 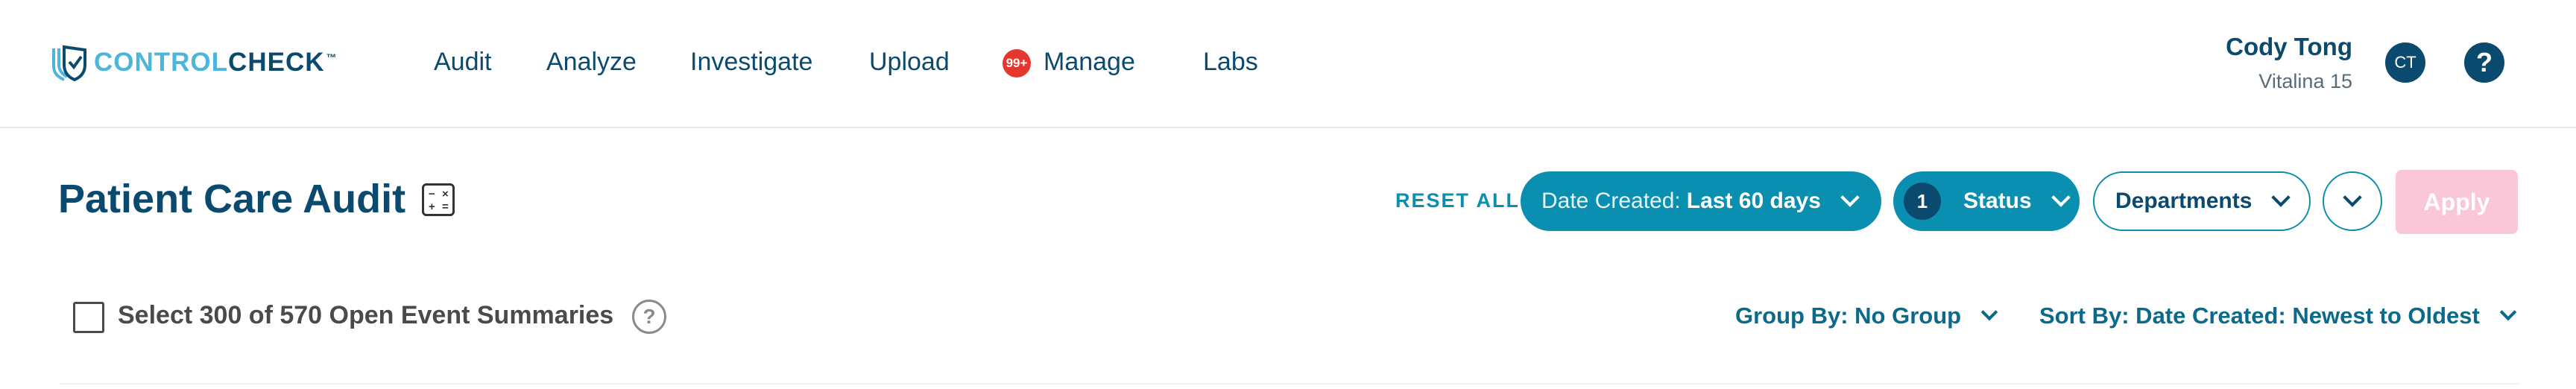 What do you see at coordinates (89, 317) in the screenshot?
I see `select-all-checkbox` at bounding box center [89, 317].